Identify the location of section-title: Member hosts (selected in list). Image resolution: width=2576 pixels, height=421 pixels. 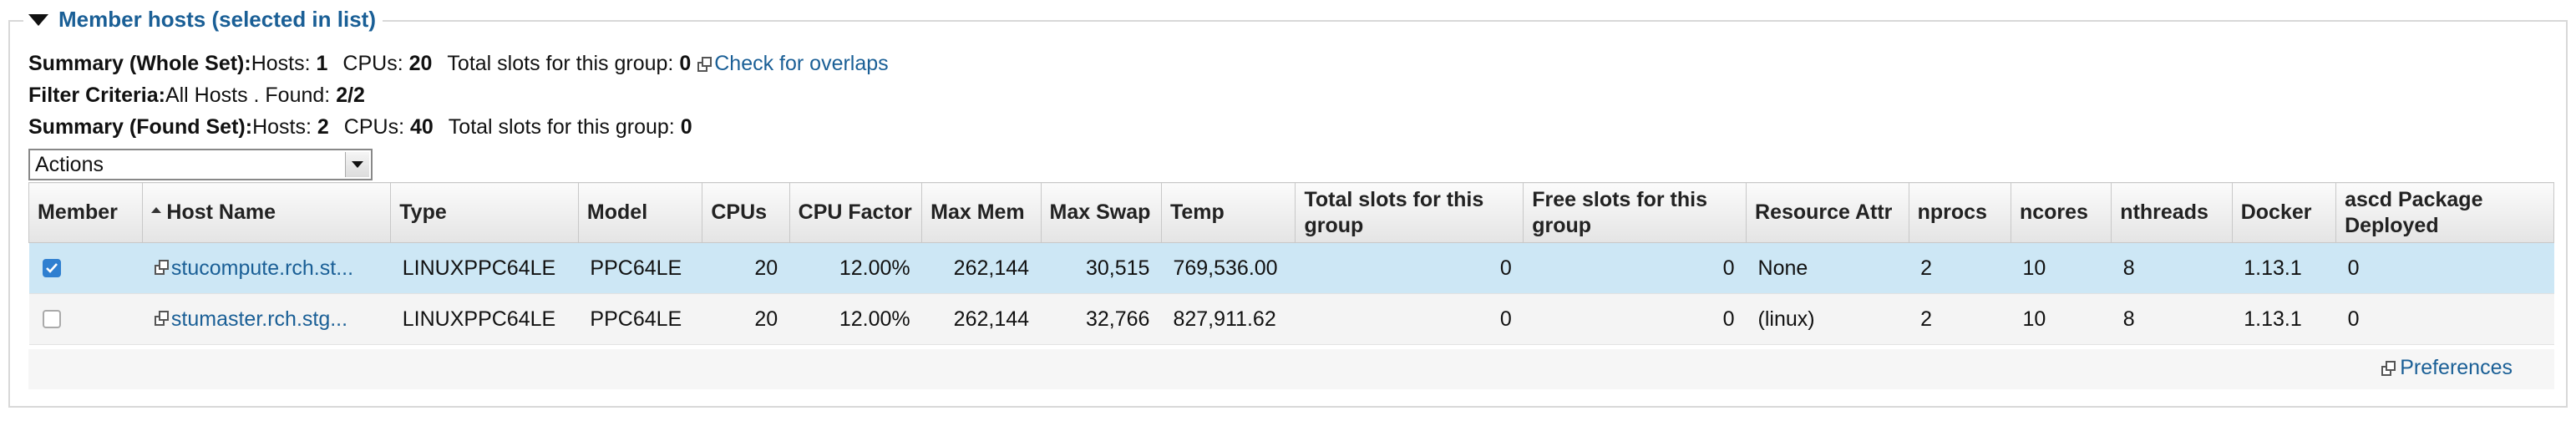
(217, 19).